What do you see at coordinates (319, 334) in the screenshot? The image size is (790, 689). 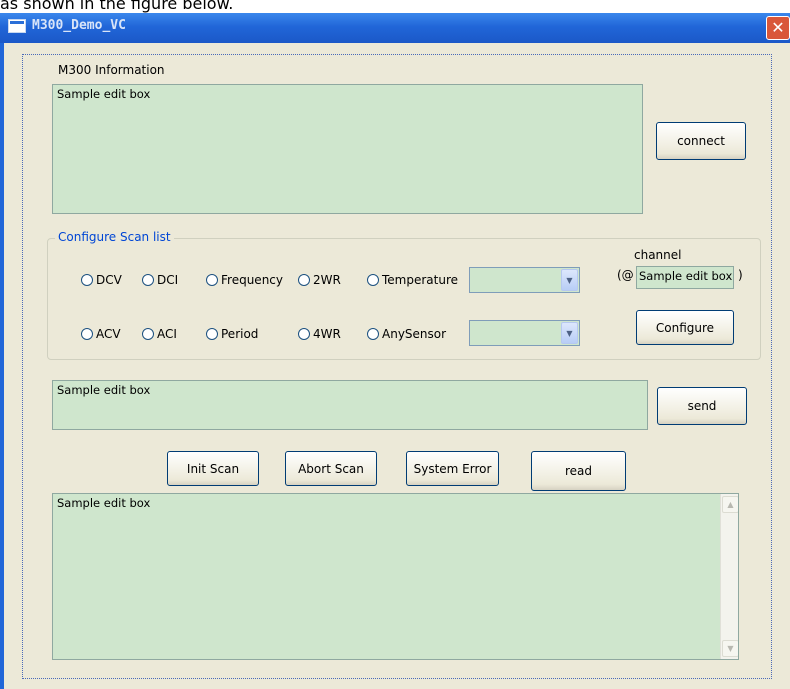 I see `radio-4wr: 4WR` at bounding box center [319, 334].